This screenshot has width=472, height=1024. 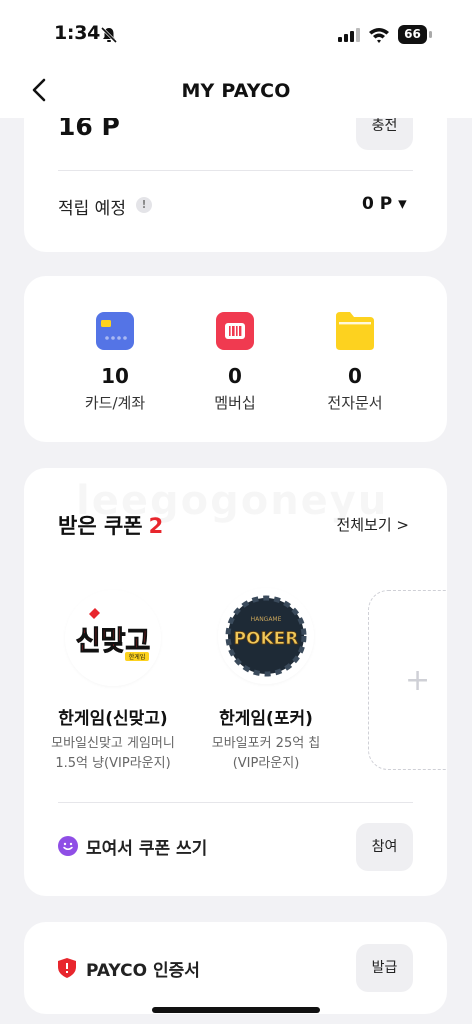 I want to click on logo-text: POKER, so click(x=266, y=639).